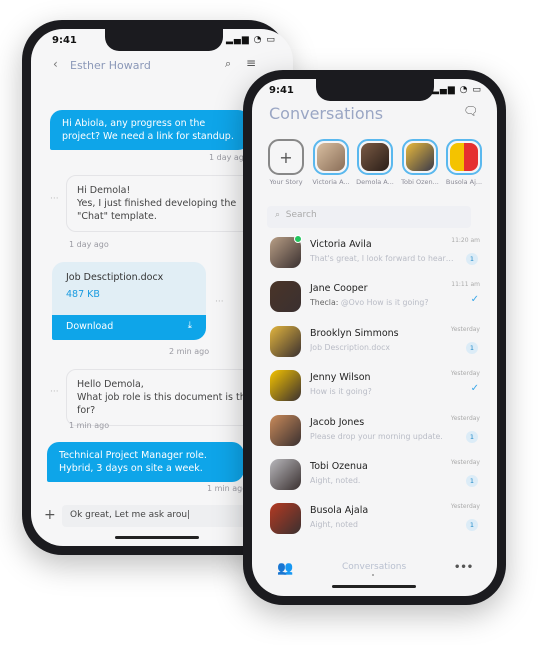 The width and height of the screenshot is (548, 645). What do you see at coordinates (189, 351) in the screenshot?
I see `timestamp: 2 min ago` at bounding box center [189, 351].